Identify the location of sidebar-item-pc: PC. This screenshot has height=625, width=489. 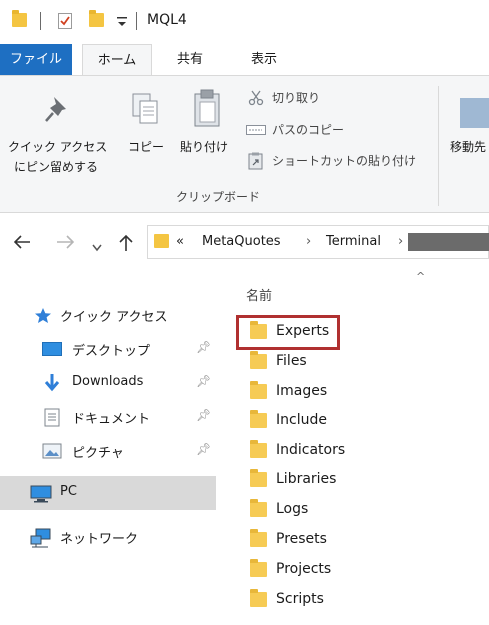
(108, 493).